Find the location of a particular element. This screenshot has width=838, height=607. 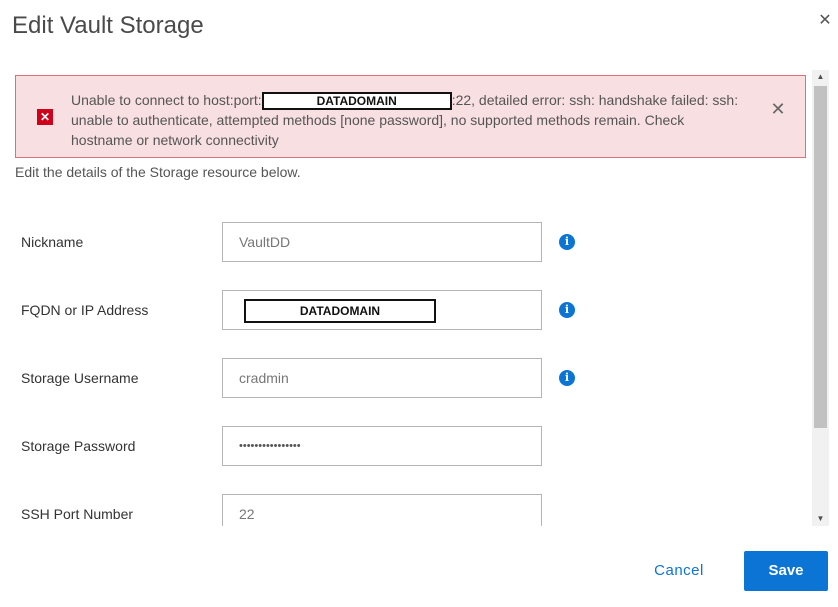

scroll-up-arrow-icon: ▲ is located at coordinates (820, 77).